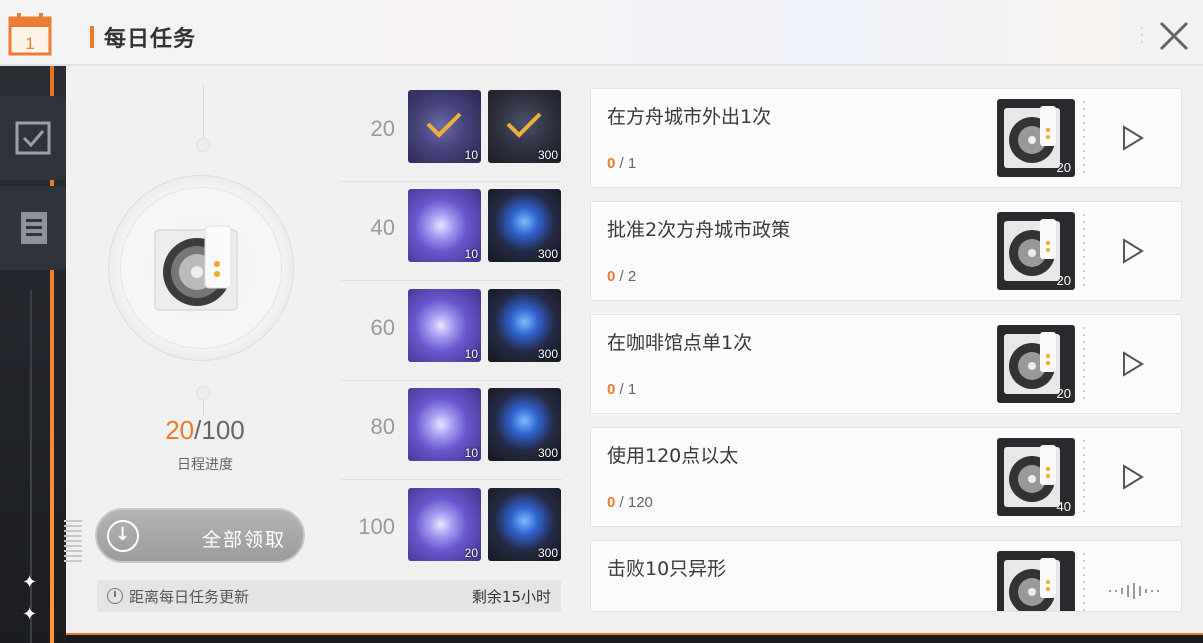 This screenshot has height=643, width=1203. I want to click on refresh-label: 距离每日任务更新, so click(189, 597).